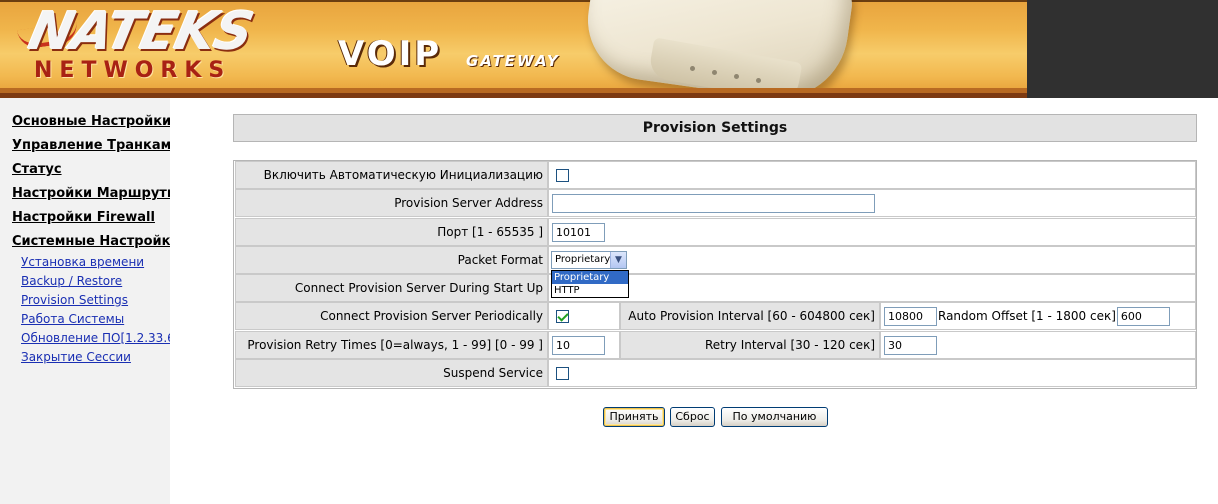 The height and width of the screenshot is (504, 1218). What do you see at coordinates (140, 32) in the screenshot?
I see `logo-main-text: NATEKS` at bounding box center [140, 32].